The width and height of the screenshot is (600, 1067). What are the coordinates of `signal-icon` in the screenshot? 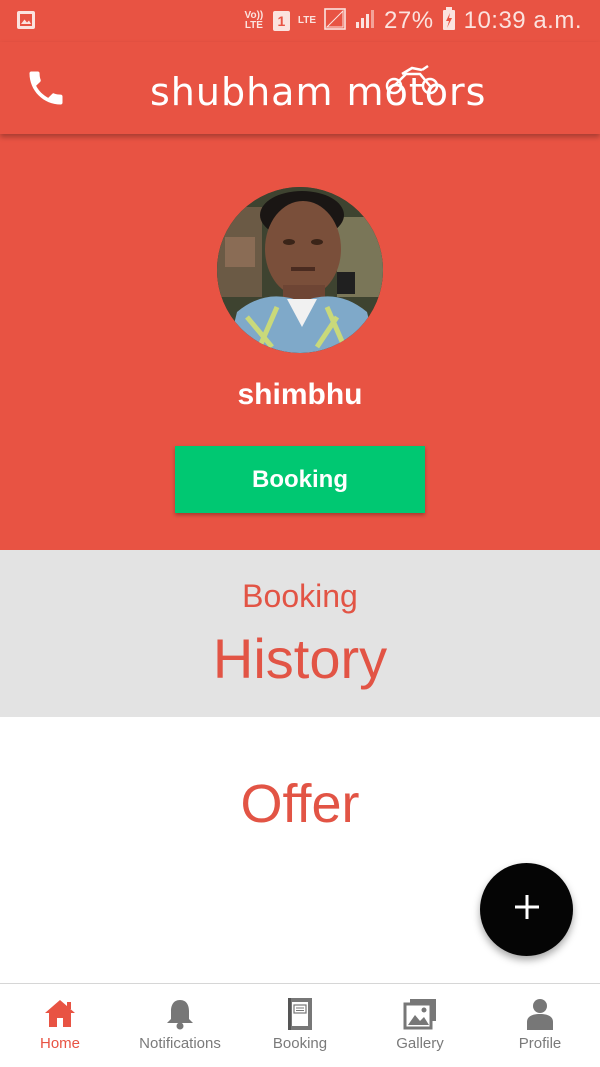 It's located at (365, 21).